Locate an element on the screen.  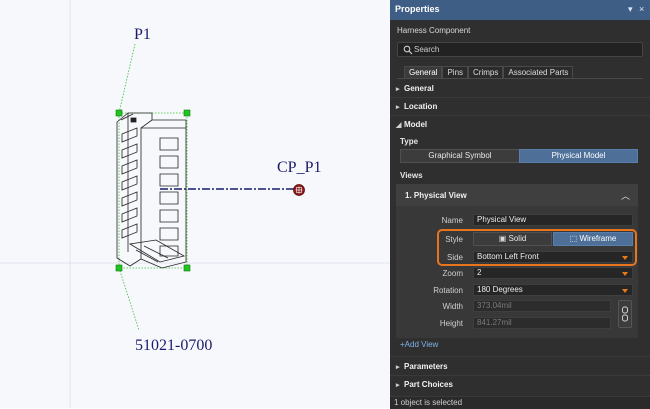
search-input: Search is located at coordinates (520, 49).